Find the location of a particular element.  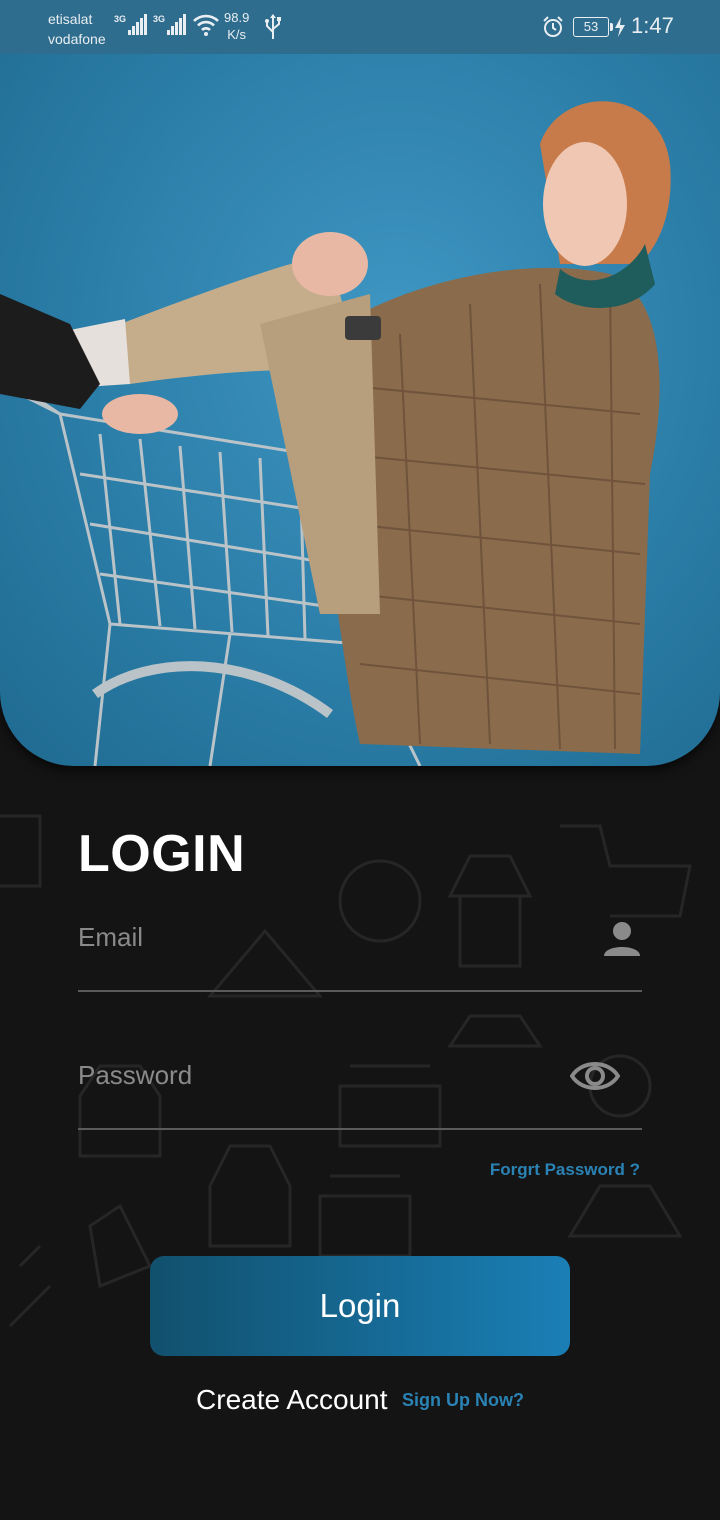

network-speed: 98.9 K/s is located at coordinates (236, 26).